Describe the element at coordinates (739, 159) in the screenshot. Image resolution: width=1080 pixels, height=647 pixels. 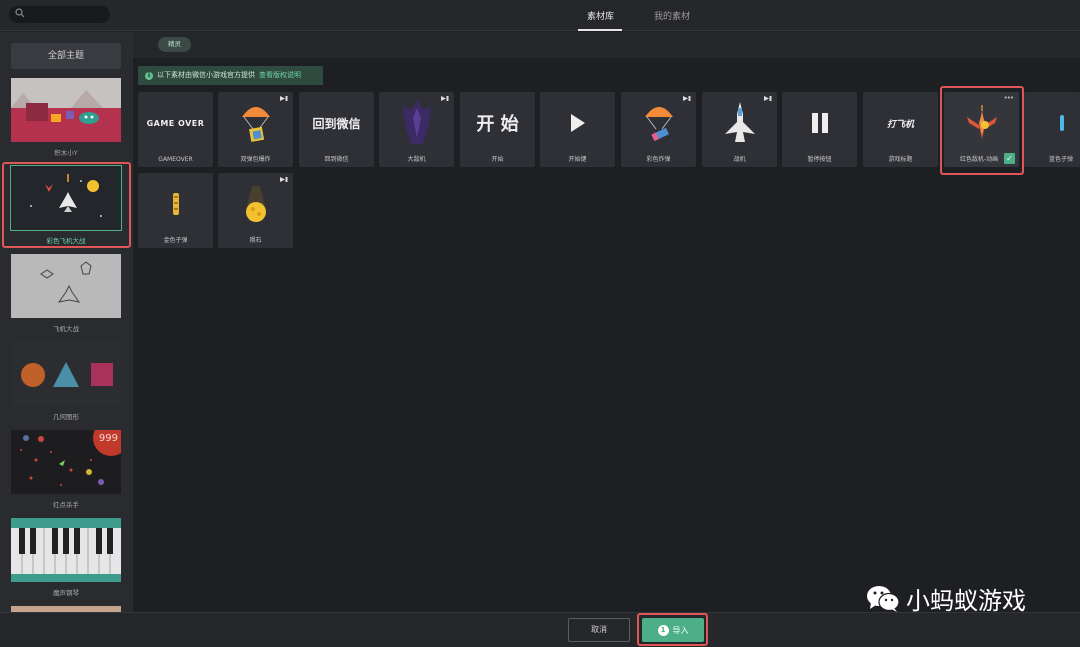
I see `asset-label: 战机` at that location.